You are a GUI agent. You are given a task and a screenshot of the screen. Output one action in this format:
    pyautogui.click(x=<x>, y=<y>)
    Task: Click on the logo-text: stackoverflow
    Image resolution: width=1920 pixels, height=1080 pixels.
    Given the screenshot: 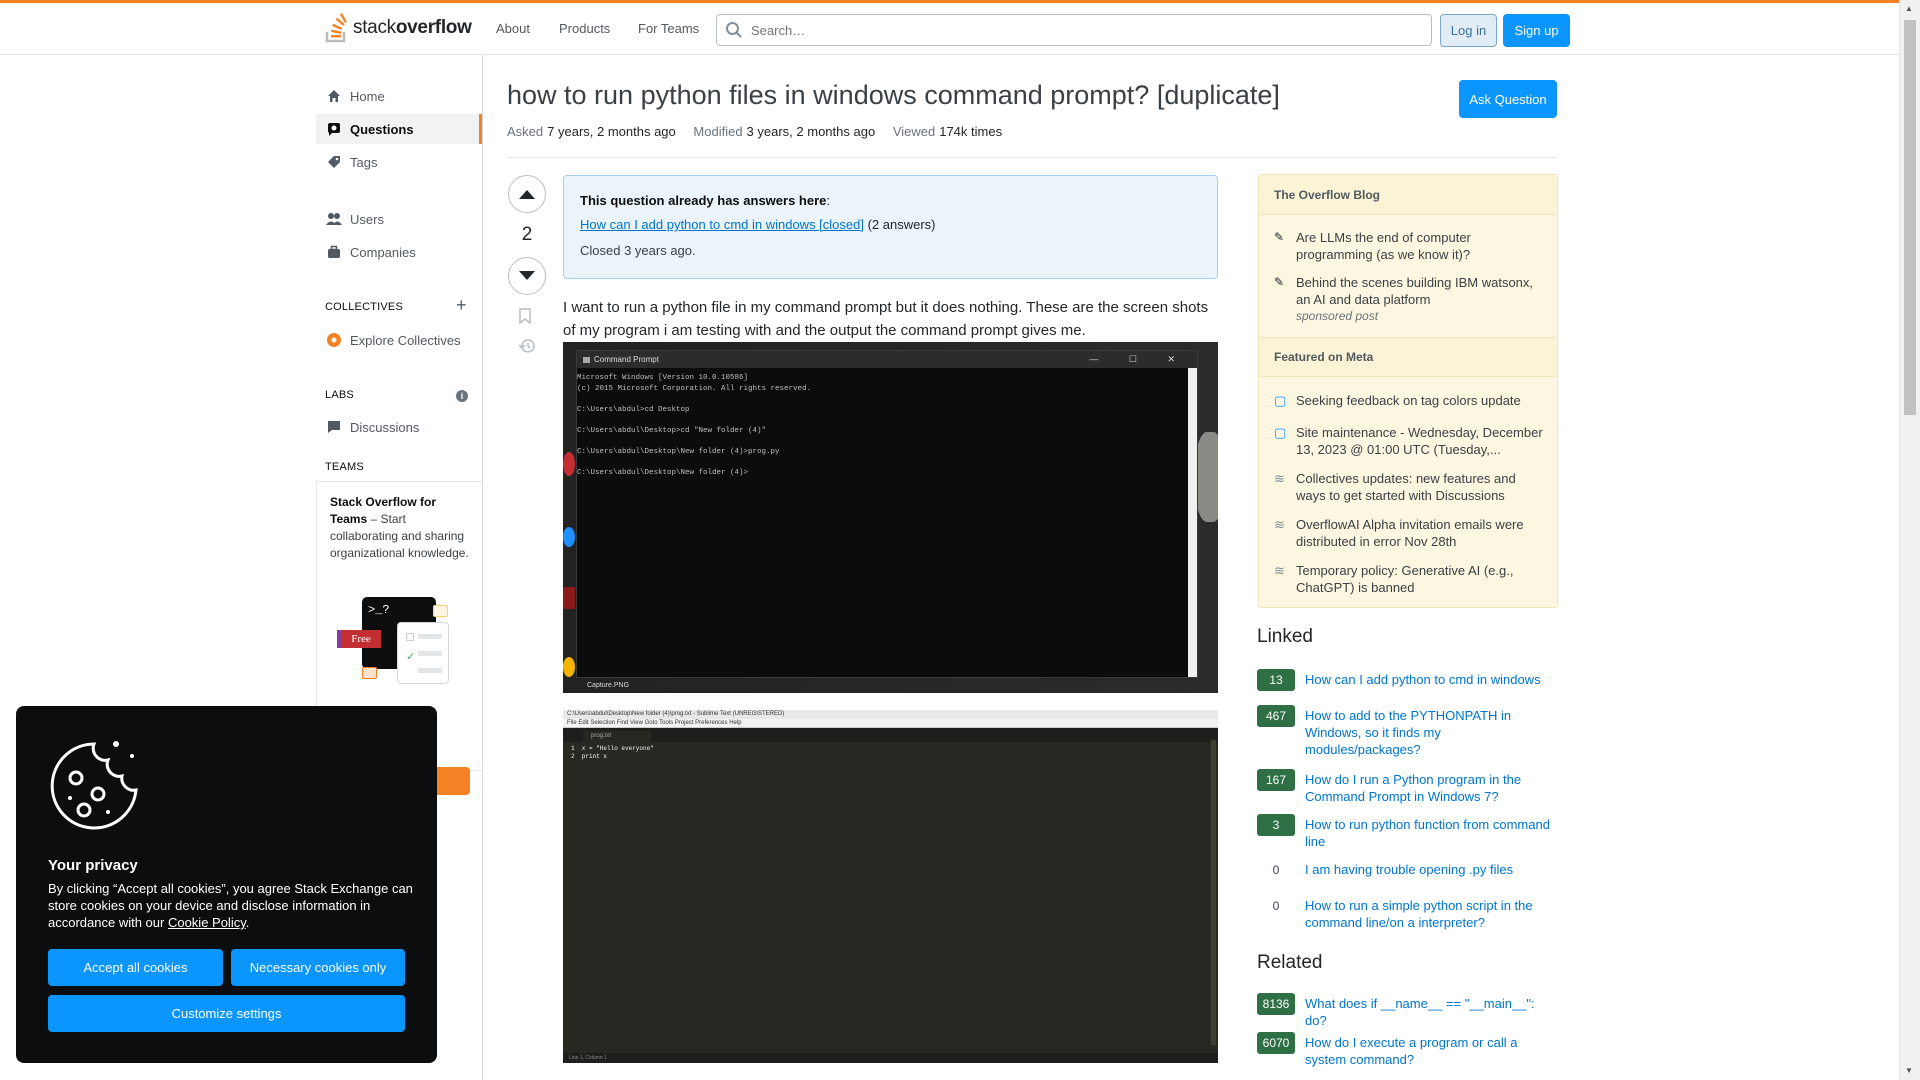 What is the action you would take?
    pyautogui.click(x=412, y=28)
    